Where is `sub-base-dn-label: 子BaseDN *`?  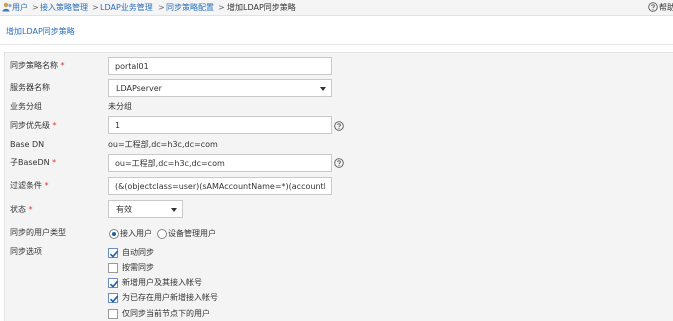 sub-base-dn-label: 子BaseDN * is located at coordinates (33, 162).